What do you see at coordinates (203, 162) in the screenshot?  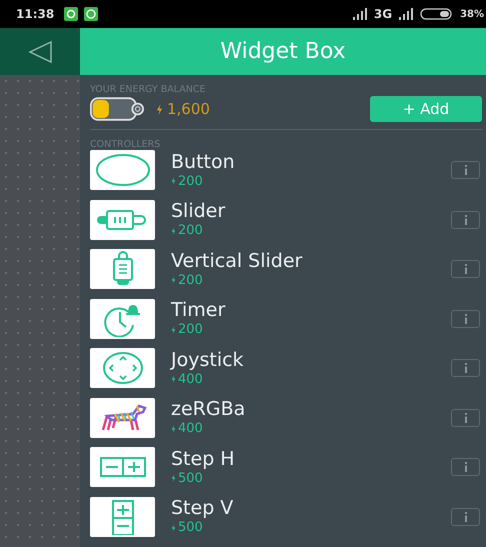 I see `widget-name: Button` at bounding box center [203, 162].